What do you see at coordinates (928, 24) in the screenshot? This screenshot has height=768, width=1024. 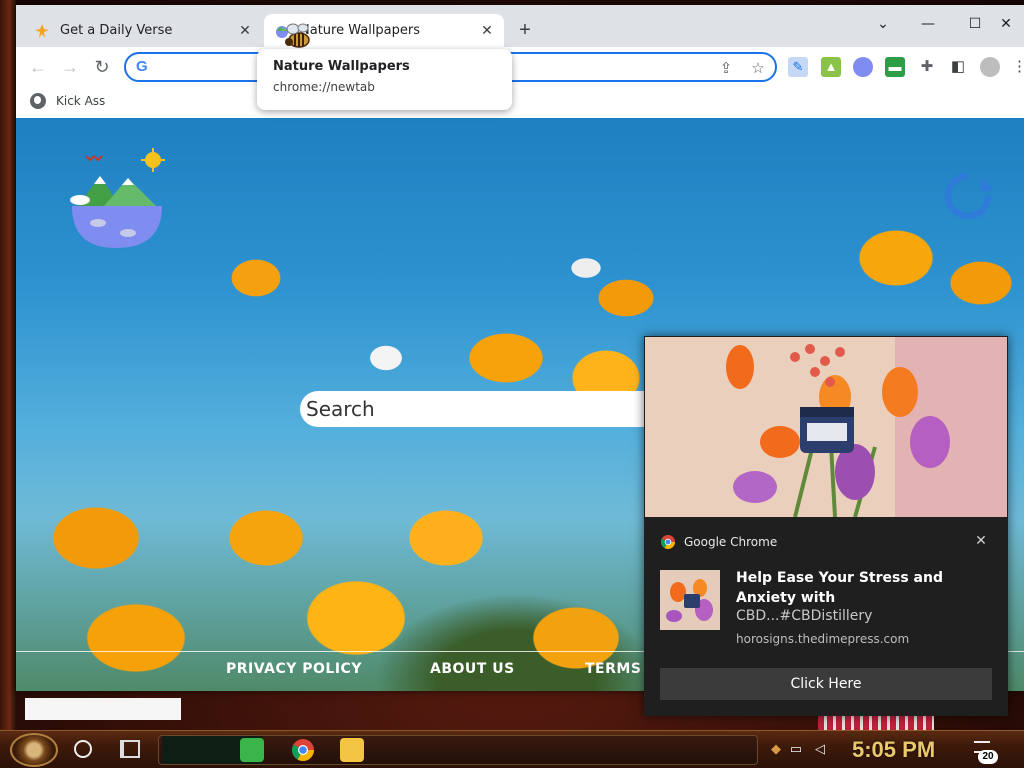 I see `minimize-button: —` at bounding box center [928, 24].